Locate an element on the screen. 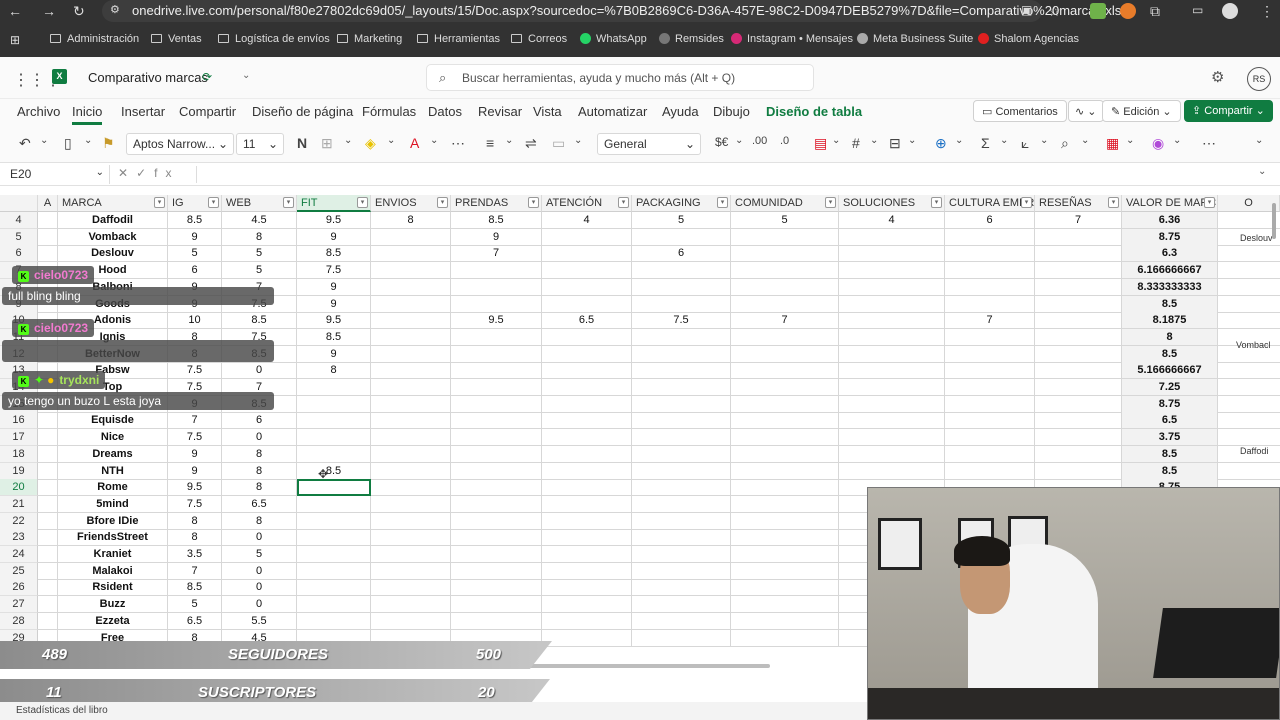 This screenshot has height=720, width=1280. increase-decimal-icon: .0 is located at coordinates (784, 141).